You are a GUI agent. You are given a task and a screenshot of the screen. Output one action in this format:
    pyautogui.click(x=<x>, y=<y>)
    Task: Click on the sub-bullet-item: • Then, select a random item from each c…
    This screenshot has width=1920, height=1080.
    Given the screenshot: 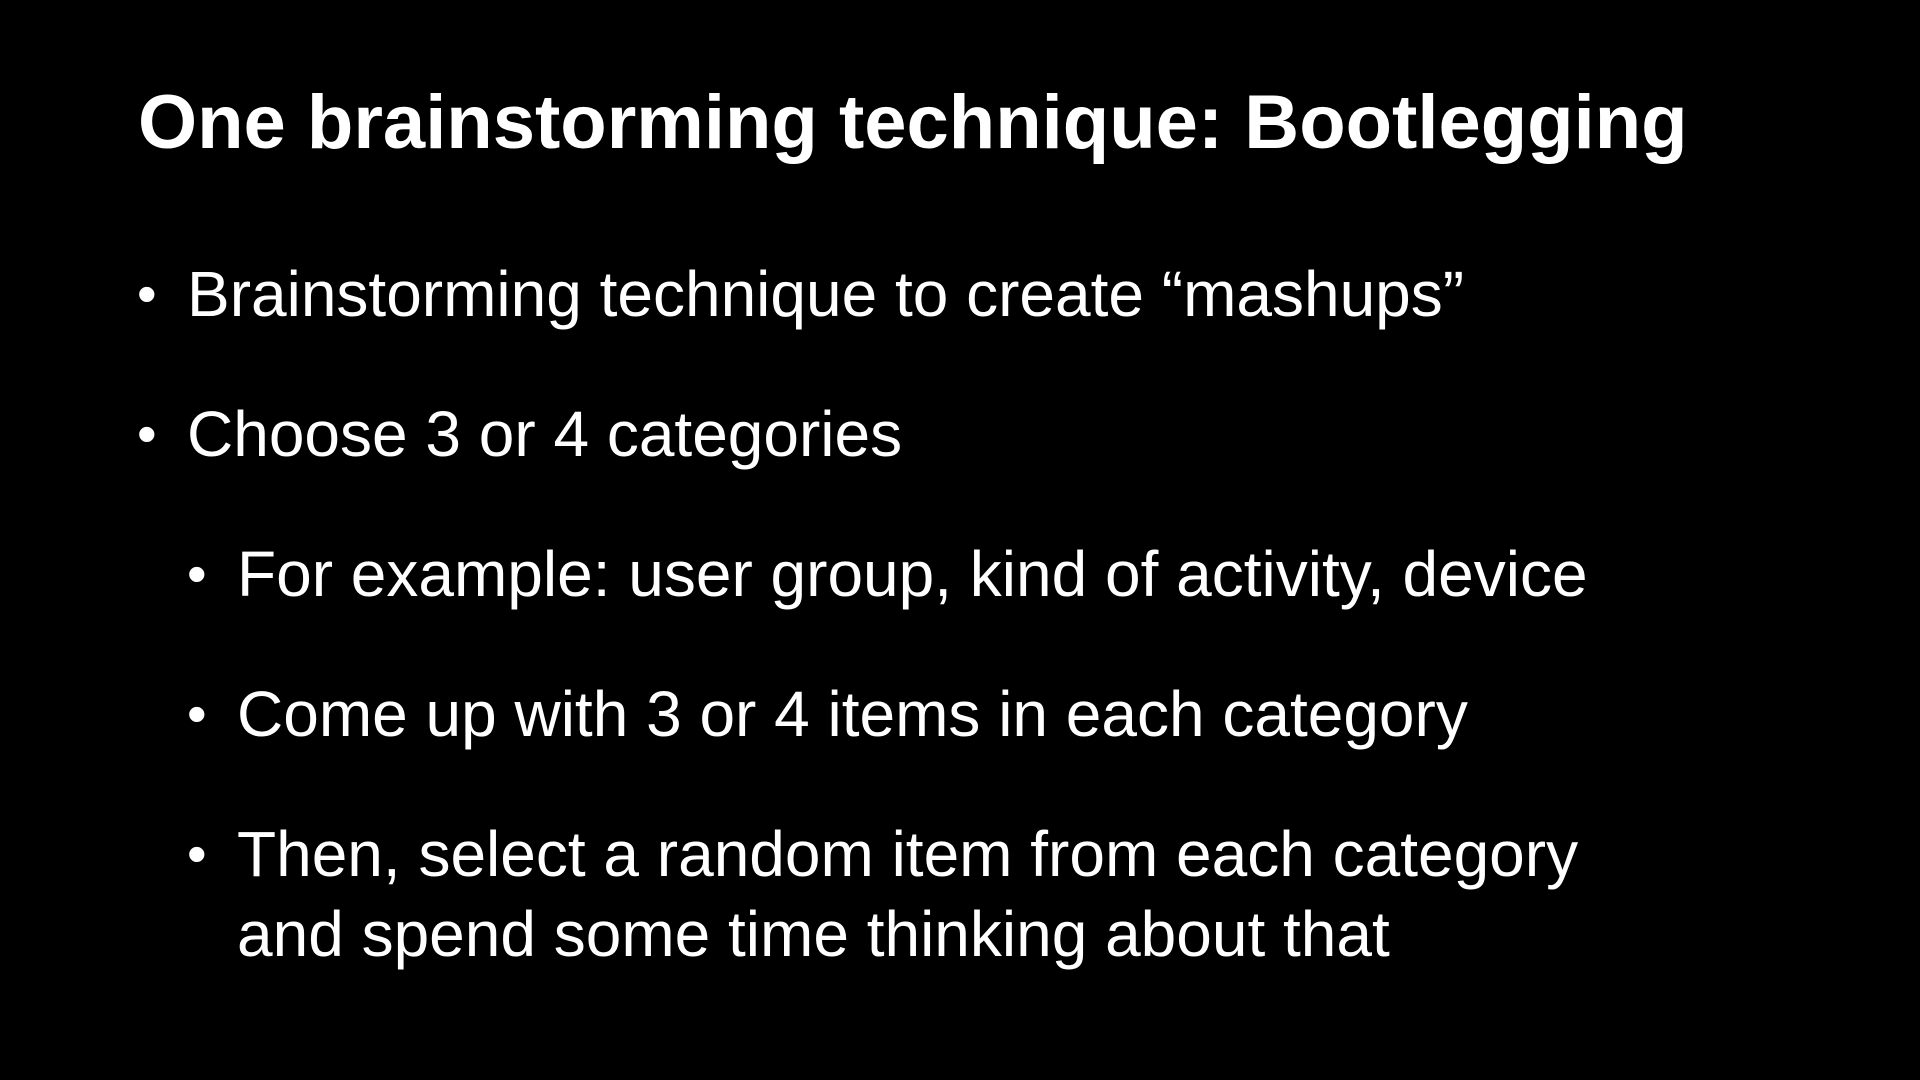 What is the action you would take?
    pyautogui.click(x=883, y=894)
    